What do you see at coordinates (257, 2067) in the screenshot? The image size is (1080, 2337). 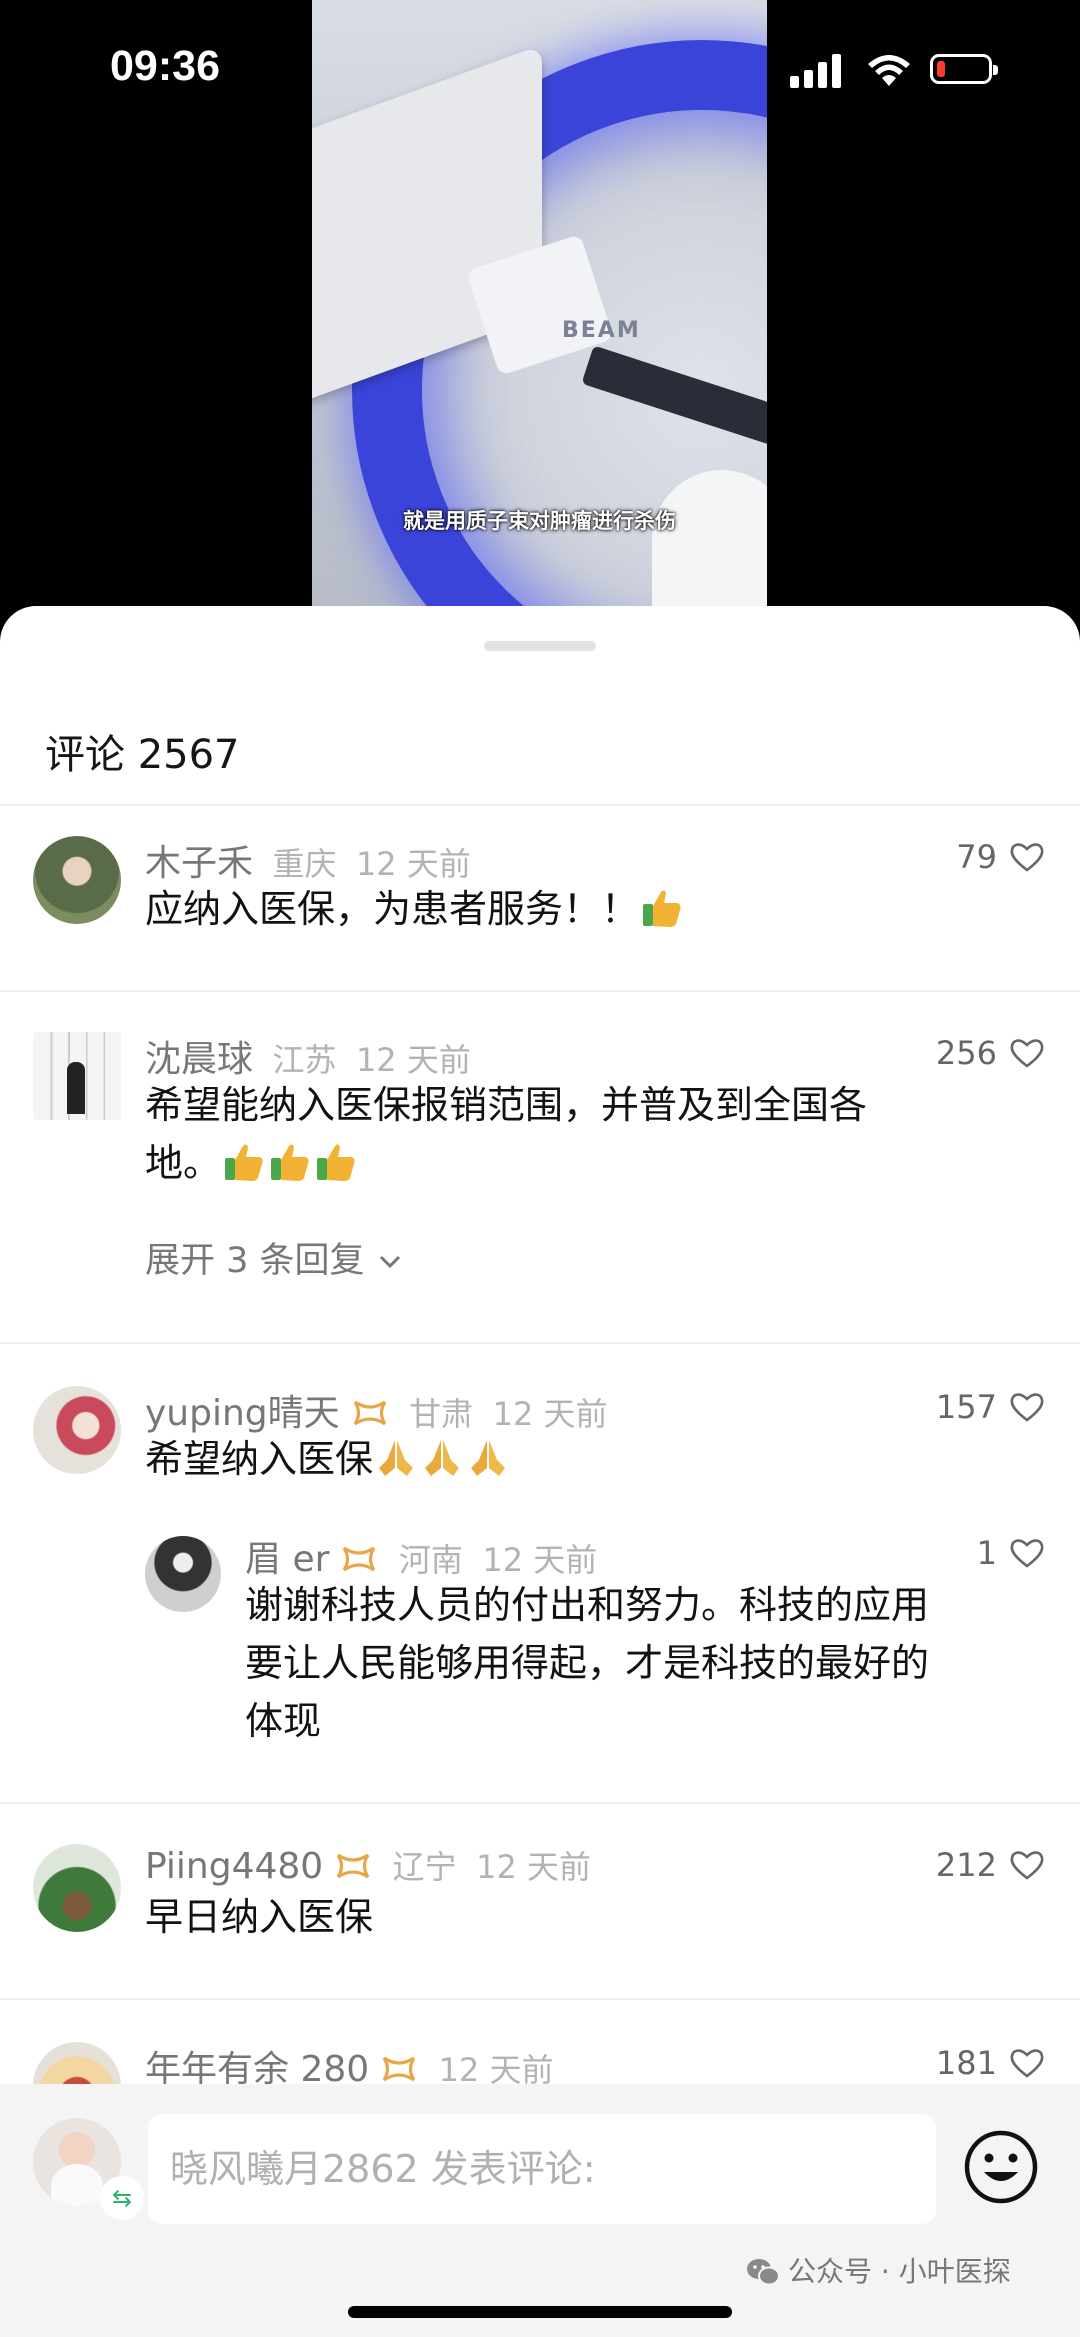 I see `comment-username: 年年有余 280` at bounding box center [257, 2067].